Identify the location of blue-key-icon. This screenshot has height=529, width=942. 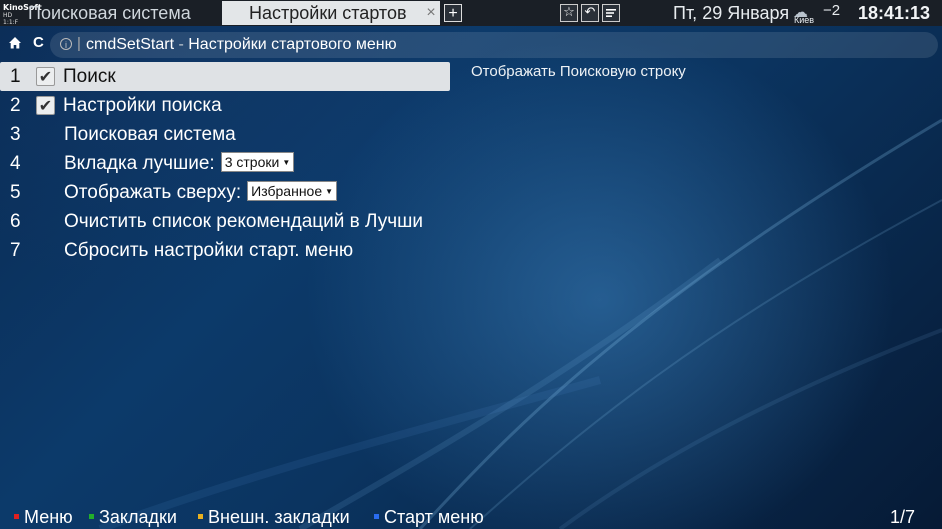
(376, 516).